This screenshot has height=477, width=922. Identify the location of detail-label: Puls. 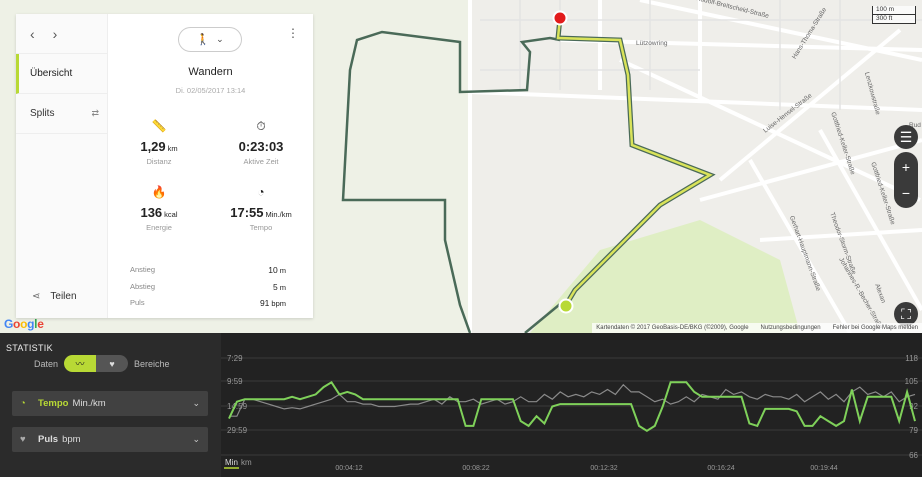
(137, 302).